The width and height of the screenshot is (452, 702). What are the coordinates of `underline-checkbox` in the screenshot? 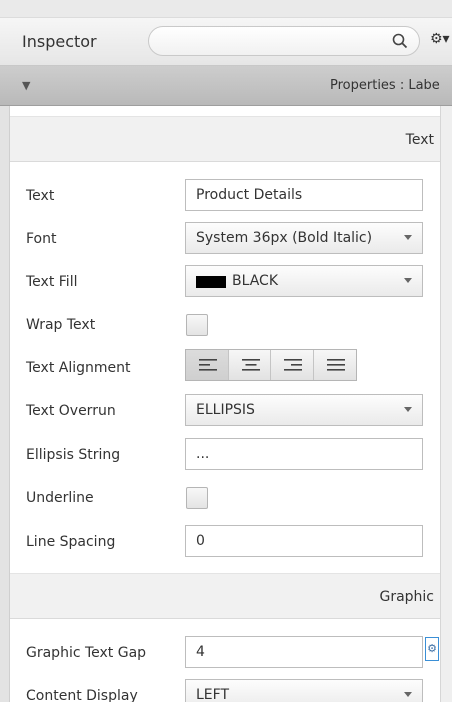 It's located at (197, 498).